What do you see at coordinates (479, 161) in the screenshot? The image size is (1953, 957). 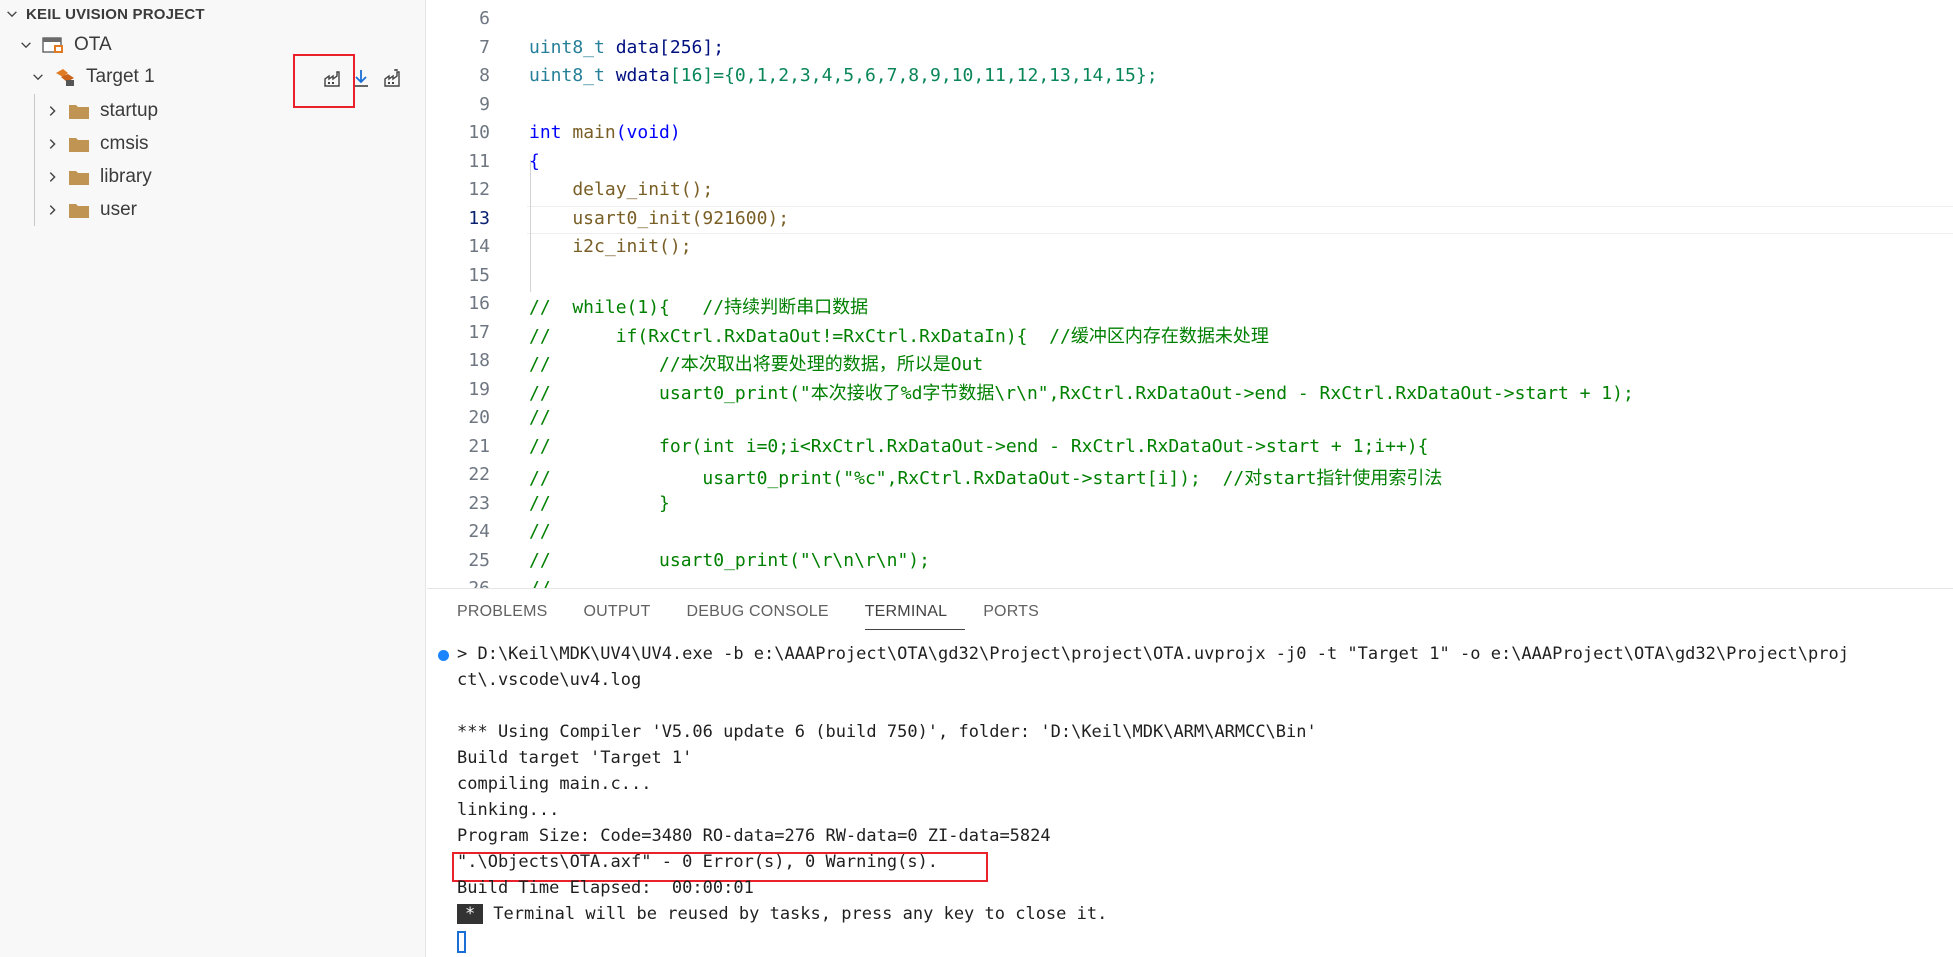 I see `line-number: 11` at bounding box center [479, 161].